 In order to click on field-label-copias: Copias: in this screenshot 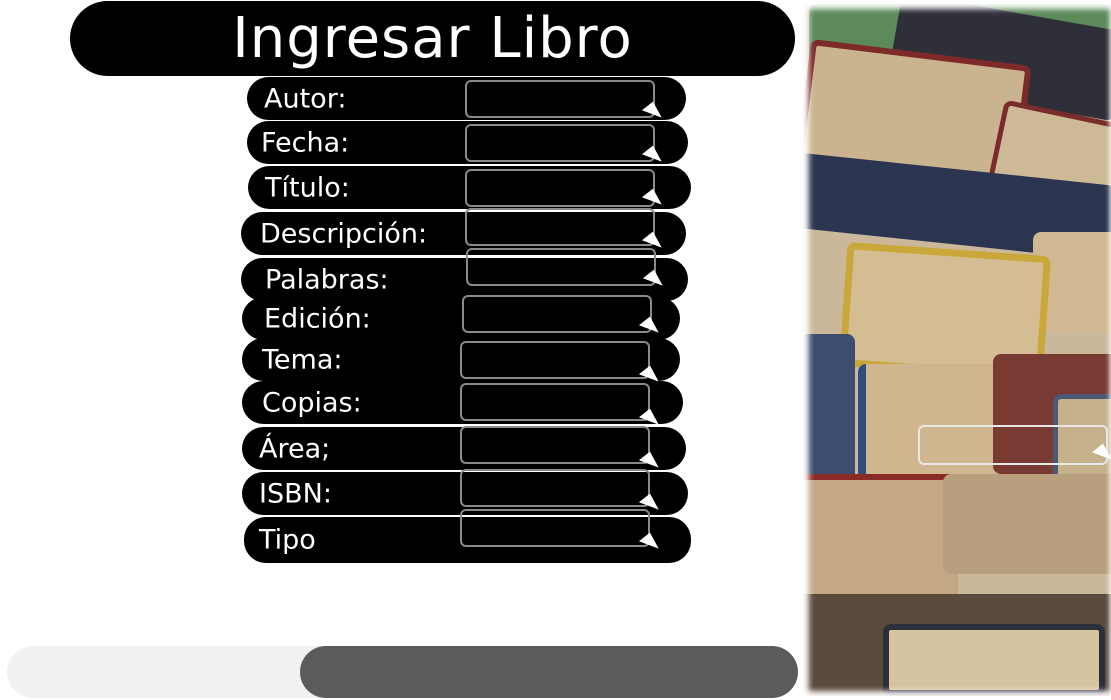, I will do `click(312, 402)`.